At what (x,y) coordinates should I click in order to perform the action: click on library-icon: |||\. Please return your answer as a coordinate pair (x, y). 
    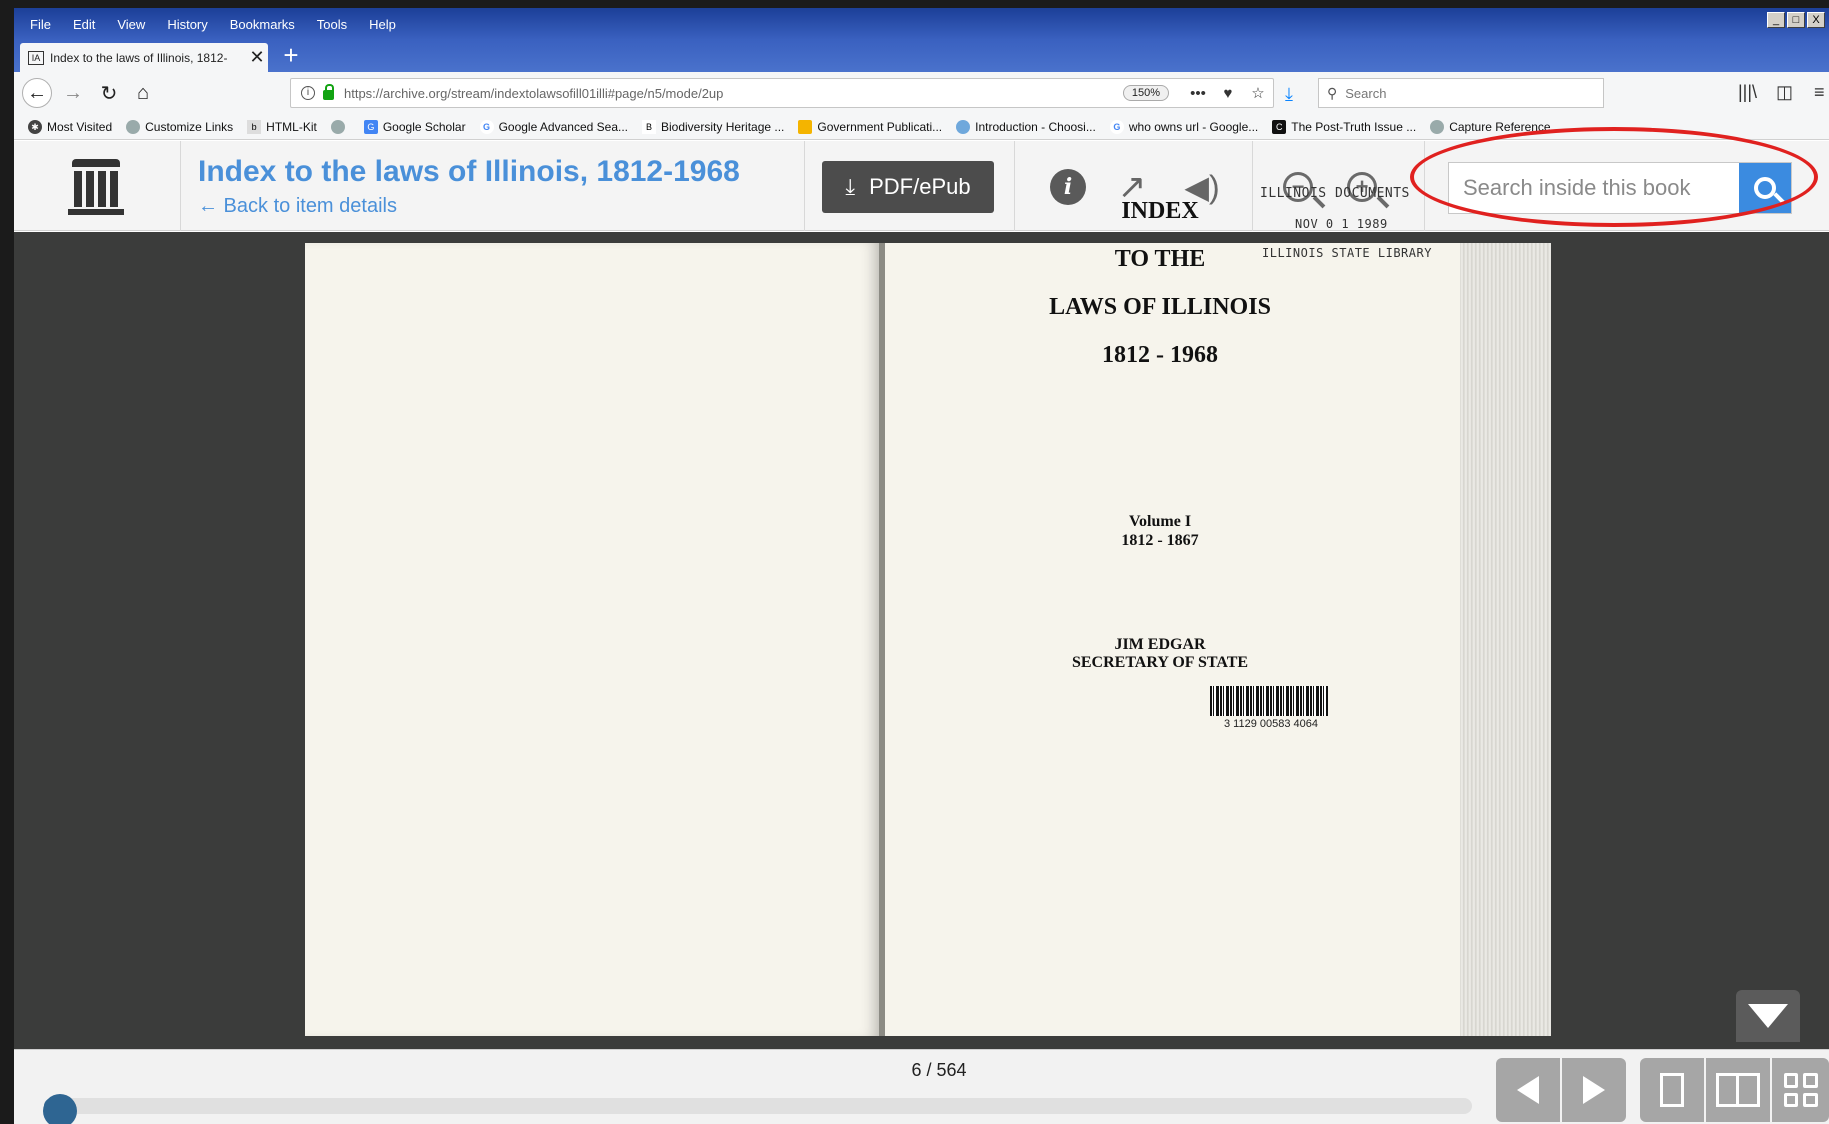
    Looking at the image, I should click on (1747, 92).